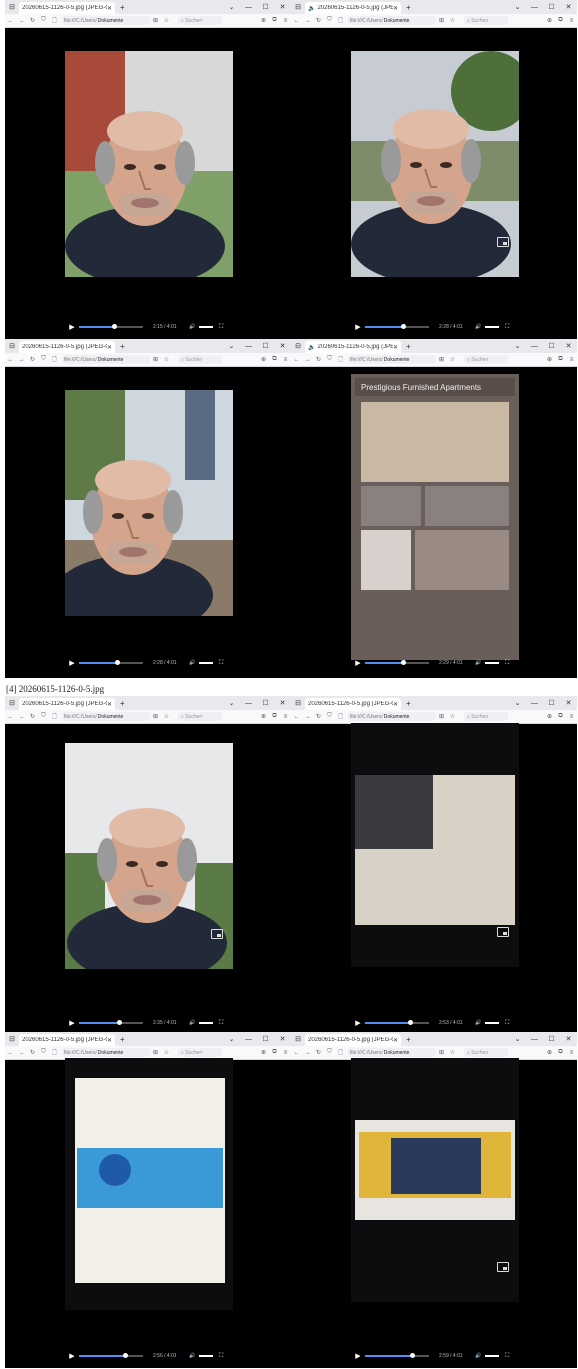 The image size is (578, 1369). Describe the element at coordinates (311, 347) in the screenshot. I see `speaker-icon: 🔈` at that location.